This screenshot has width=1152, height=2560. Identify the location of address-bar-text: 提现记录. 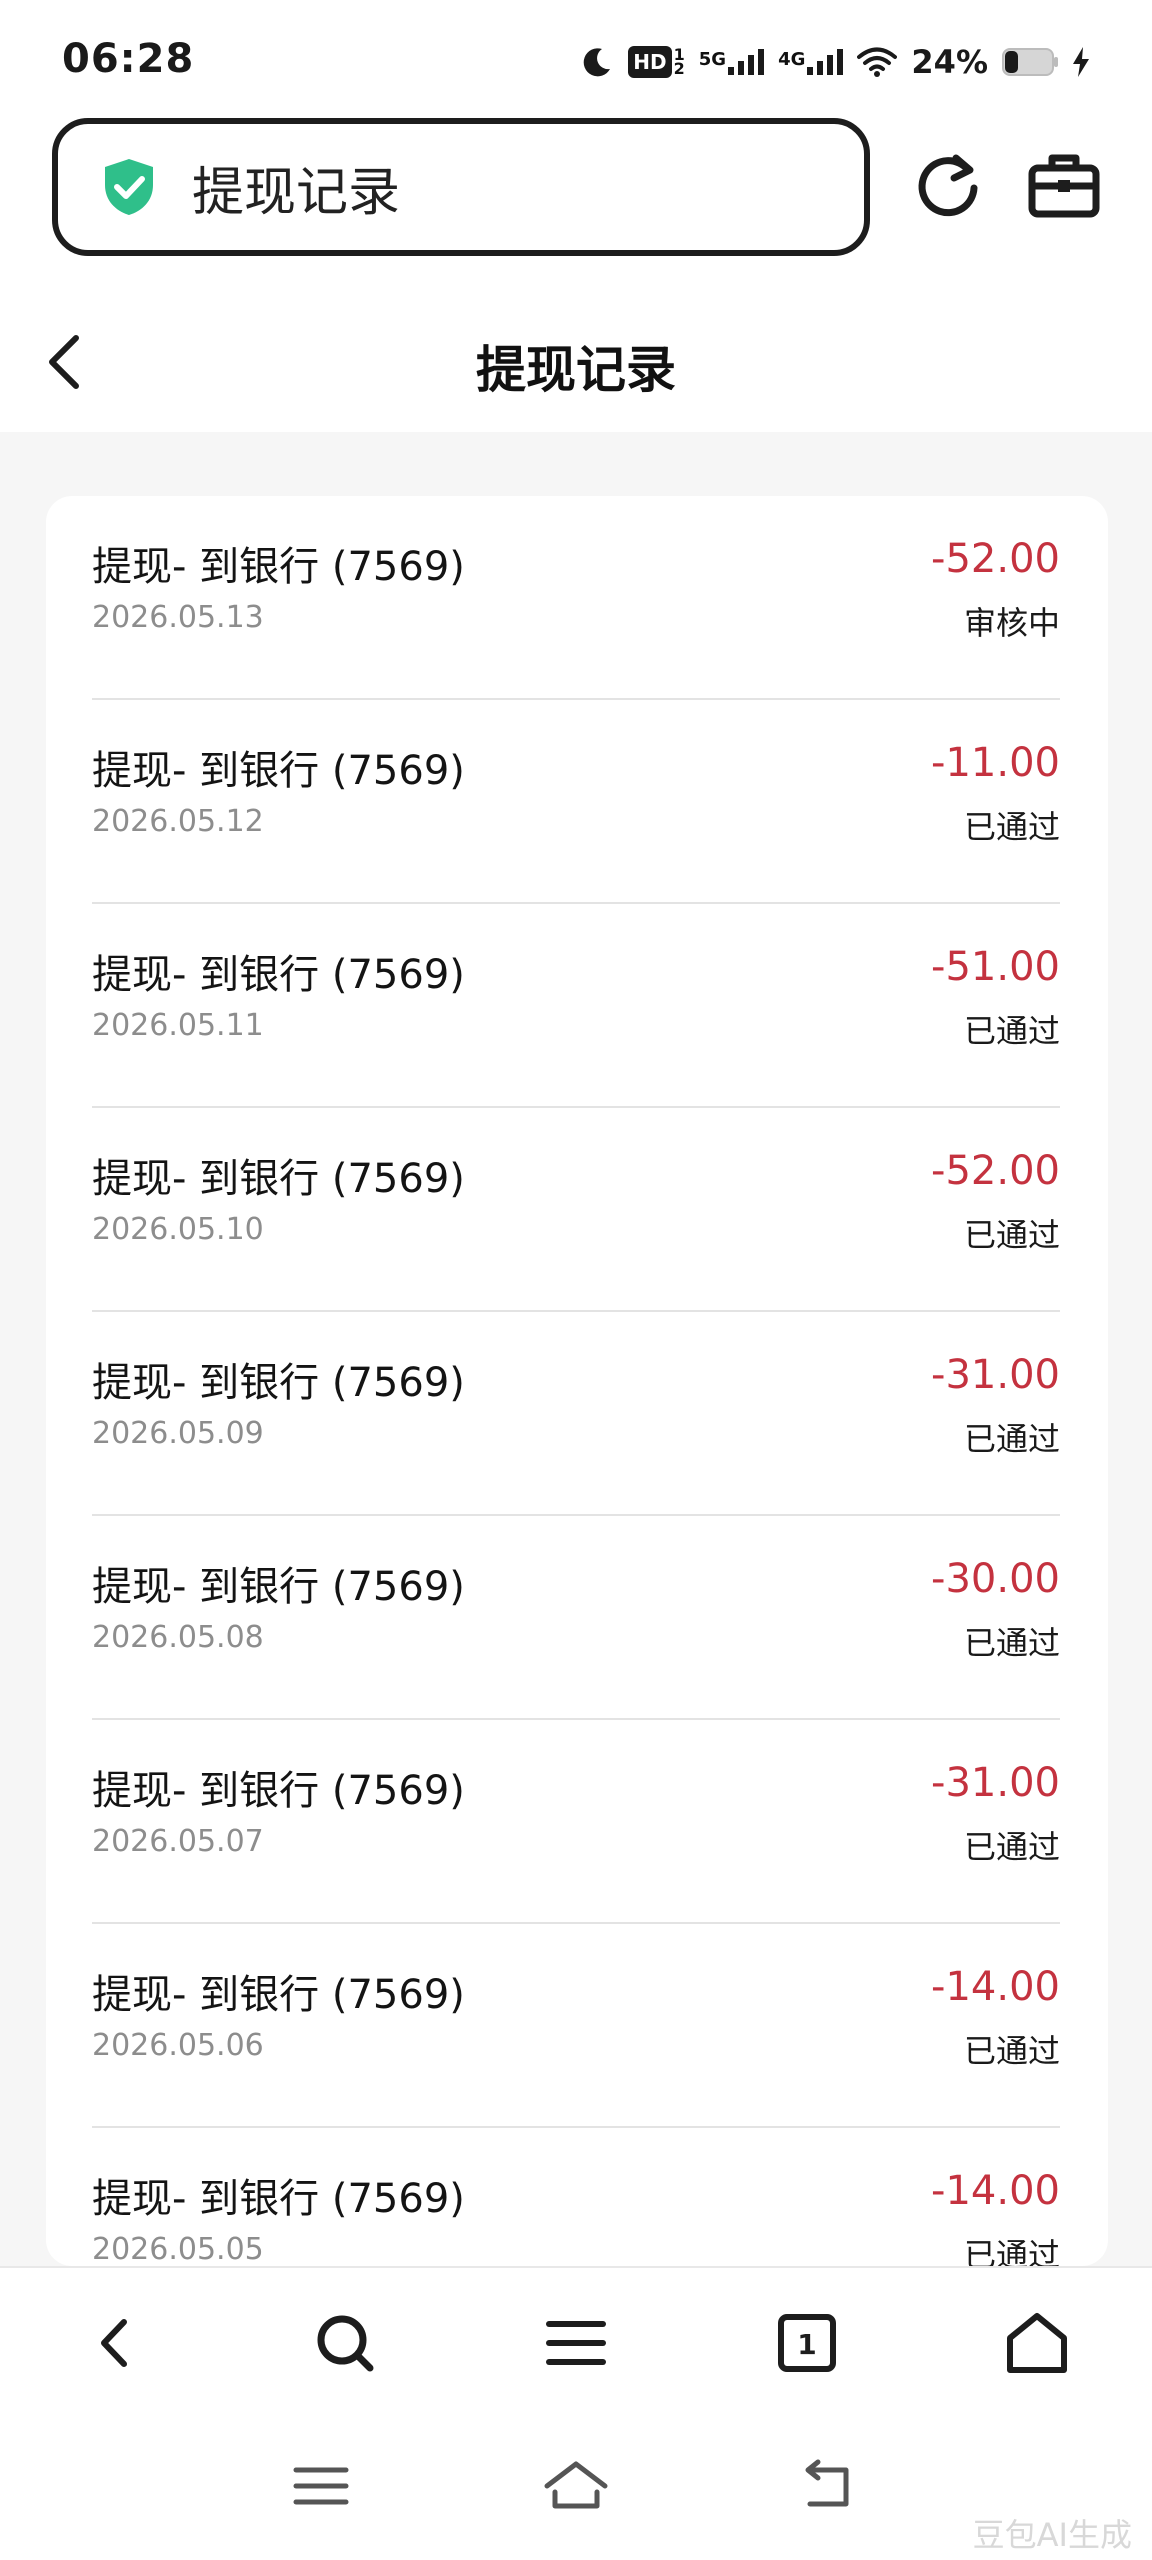
(296, 192).